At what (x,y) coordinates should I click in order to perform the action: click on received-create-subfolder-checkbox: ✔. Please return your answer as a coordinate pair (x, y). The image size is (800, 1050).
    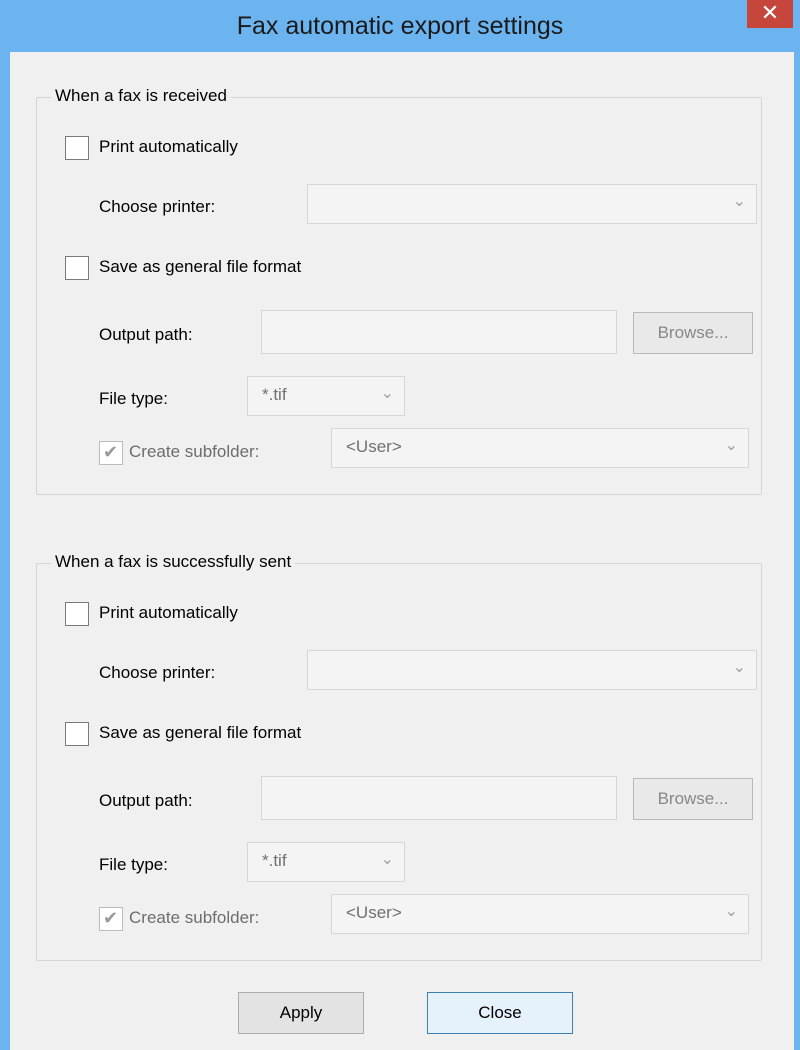
    Looking at the image, I should click on (111, 453).